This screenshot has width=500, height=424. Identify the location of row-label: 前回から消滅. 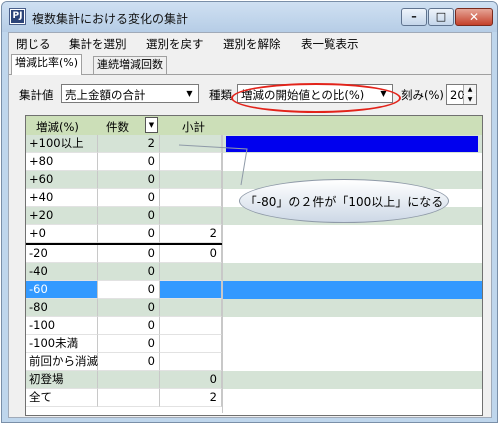
(62, 362).